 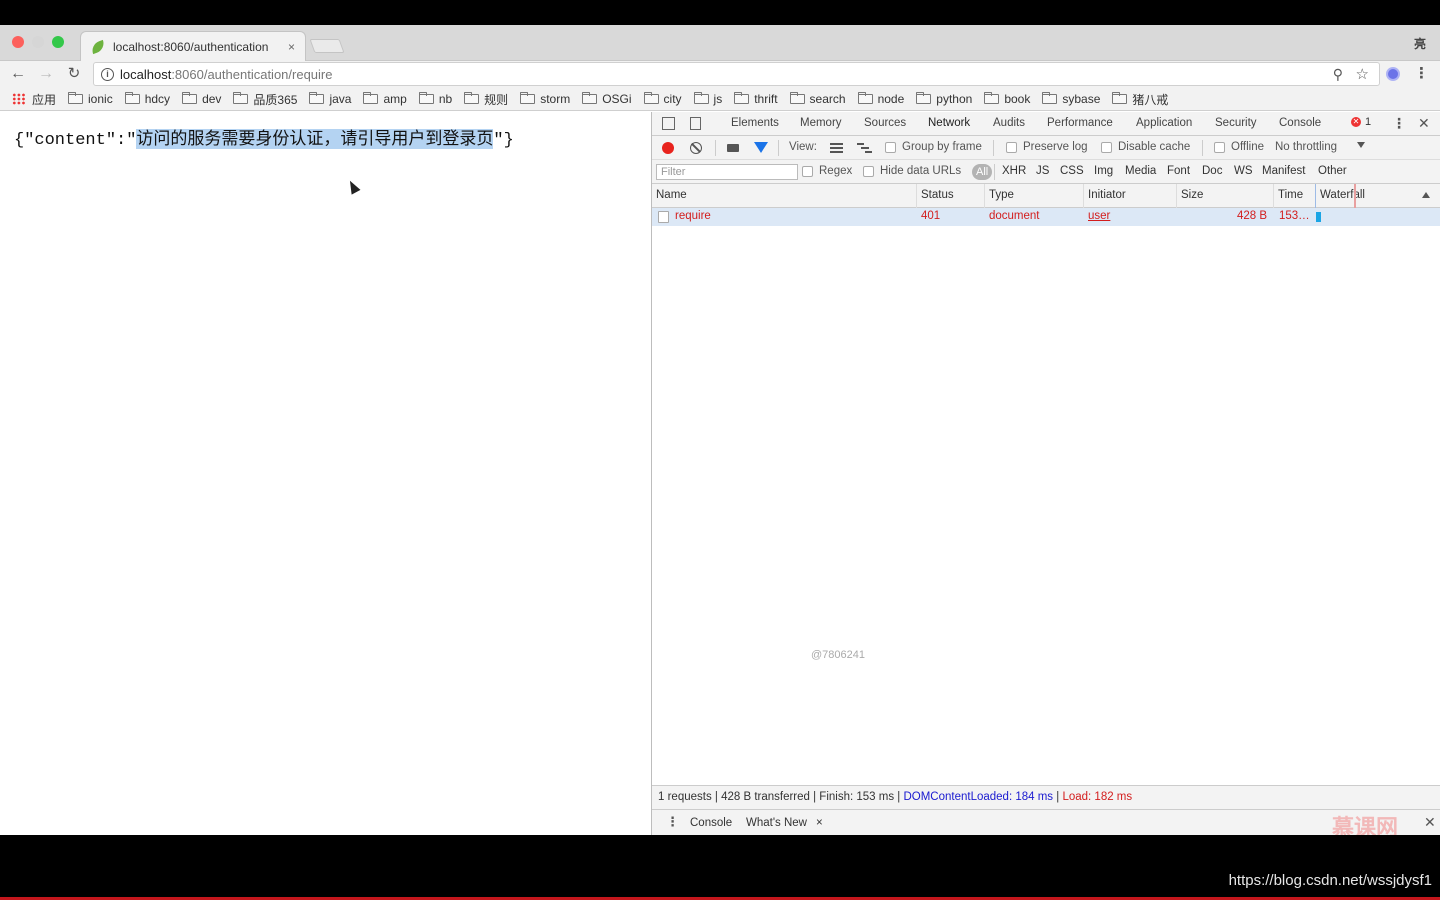 I want to click on devtools-menu-icon: ⋮, so click(x=1399, y=123).